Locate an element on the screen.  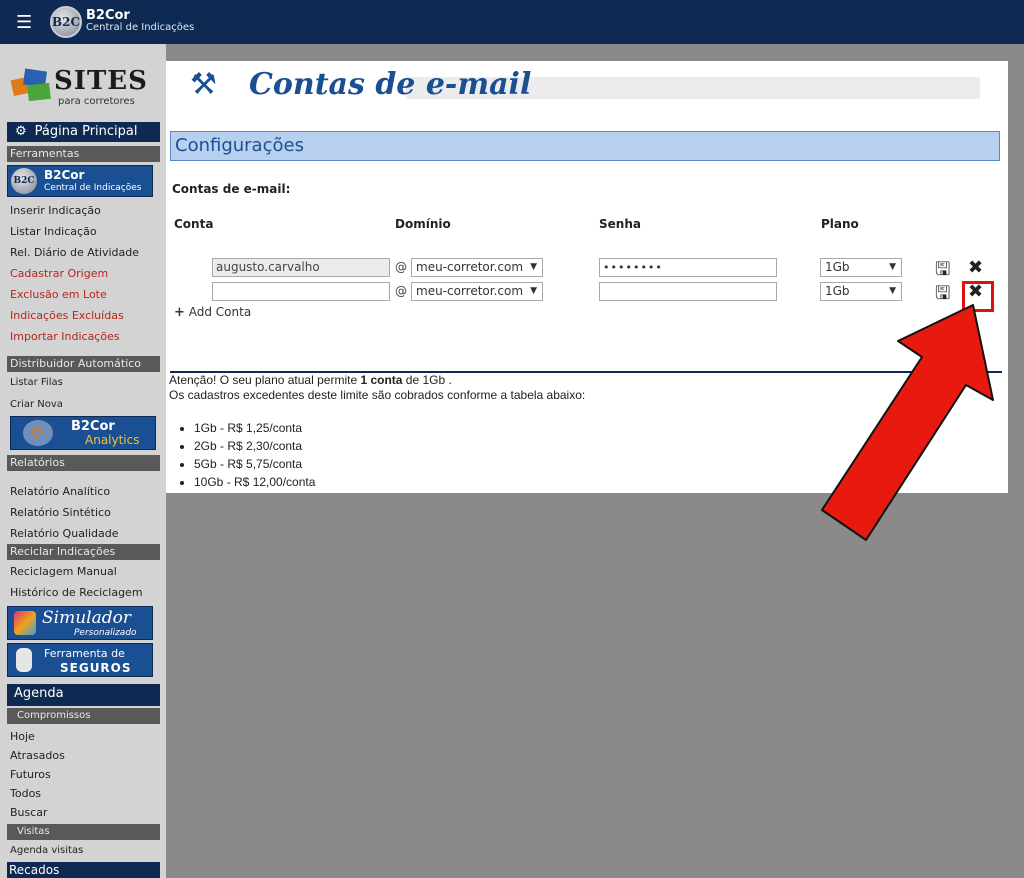
page-title: Contas de e-mail is located at coordinates (390, 84).